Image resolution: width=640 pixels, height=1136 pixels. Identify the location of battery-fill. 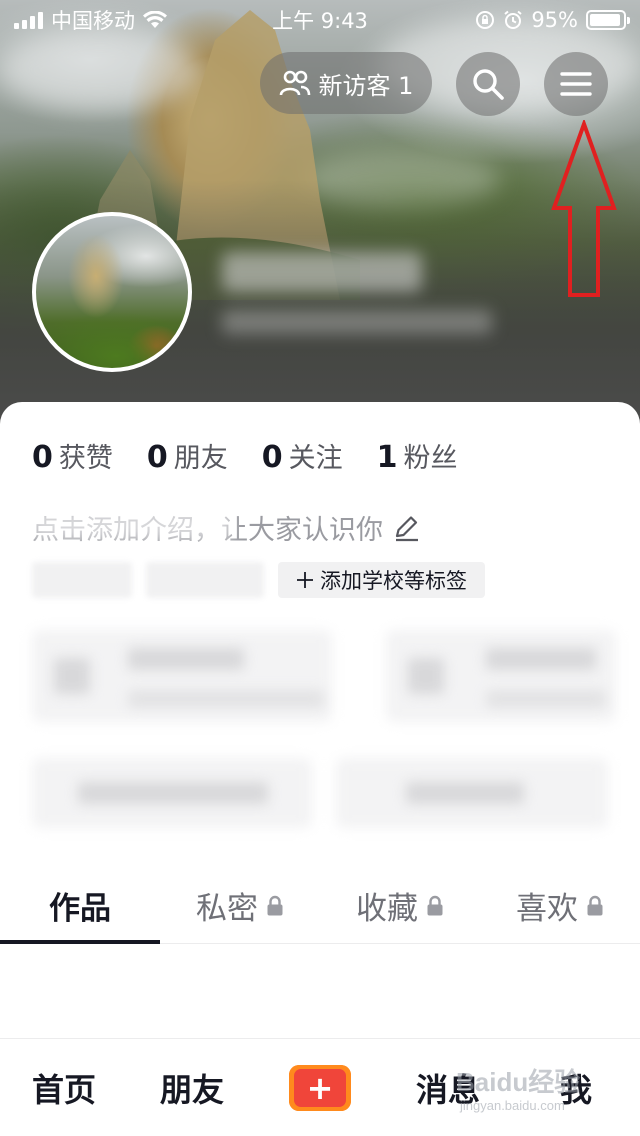
(605, 20).